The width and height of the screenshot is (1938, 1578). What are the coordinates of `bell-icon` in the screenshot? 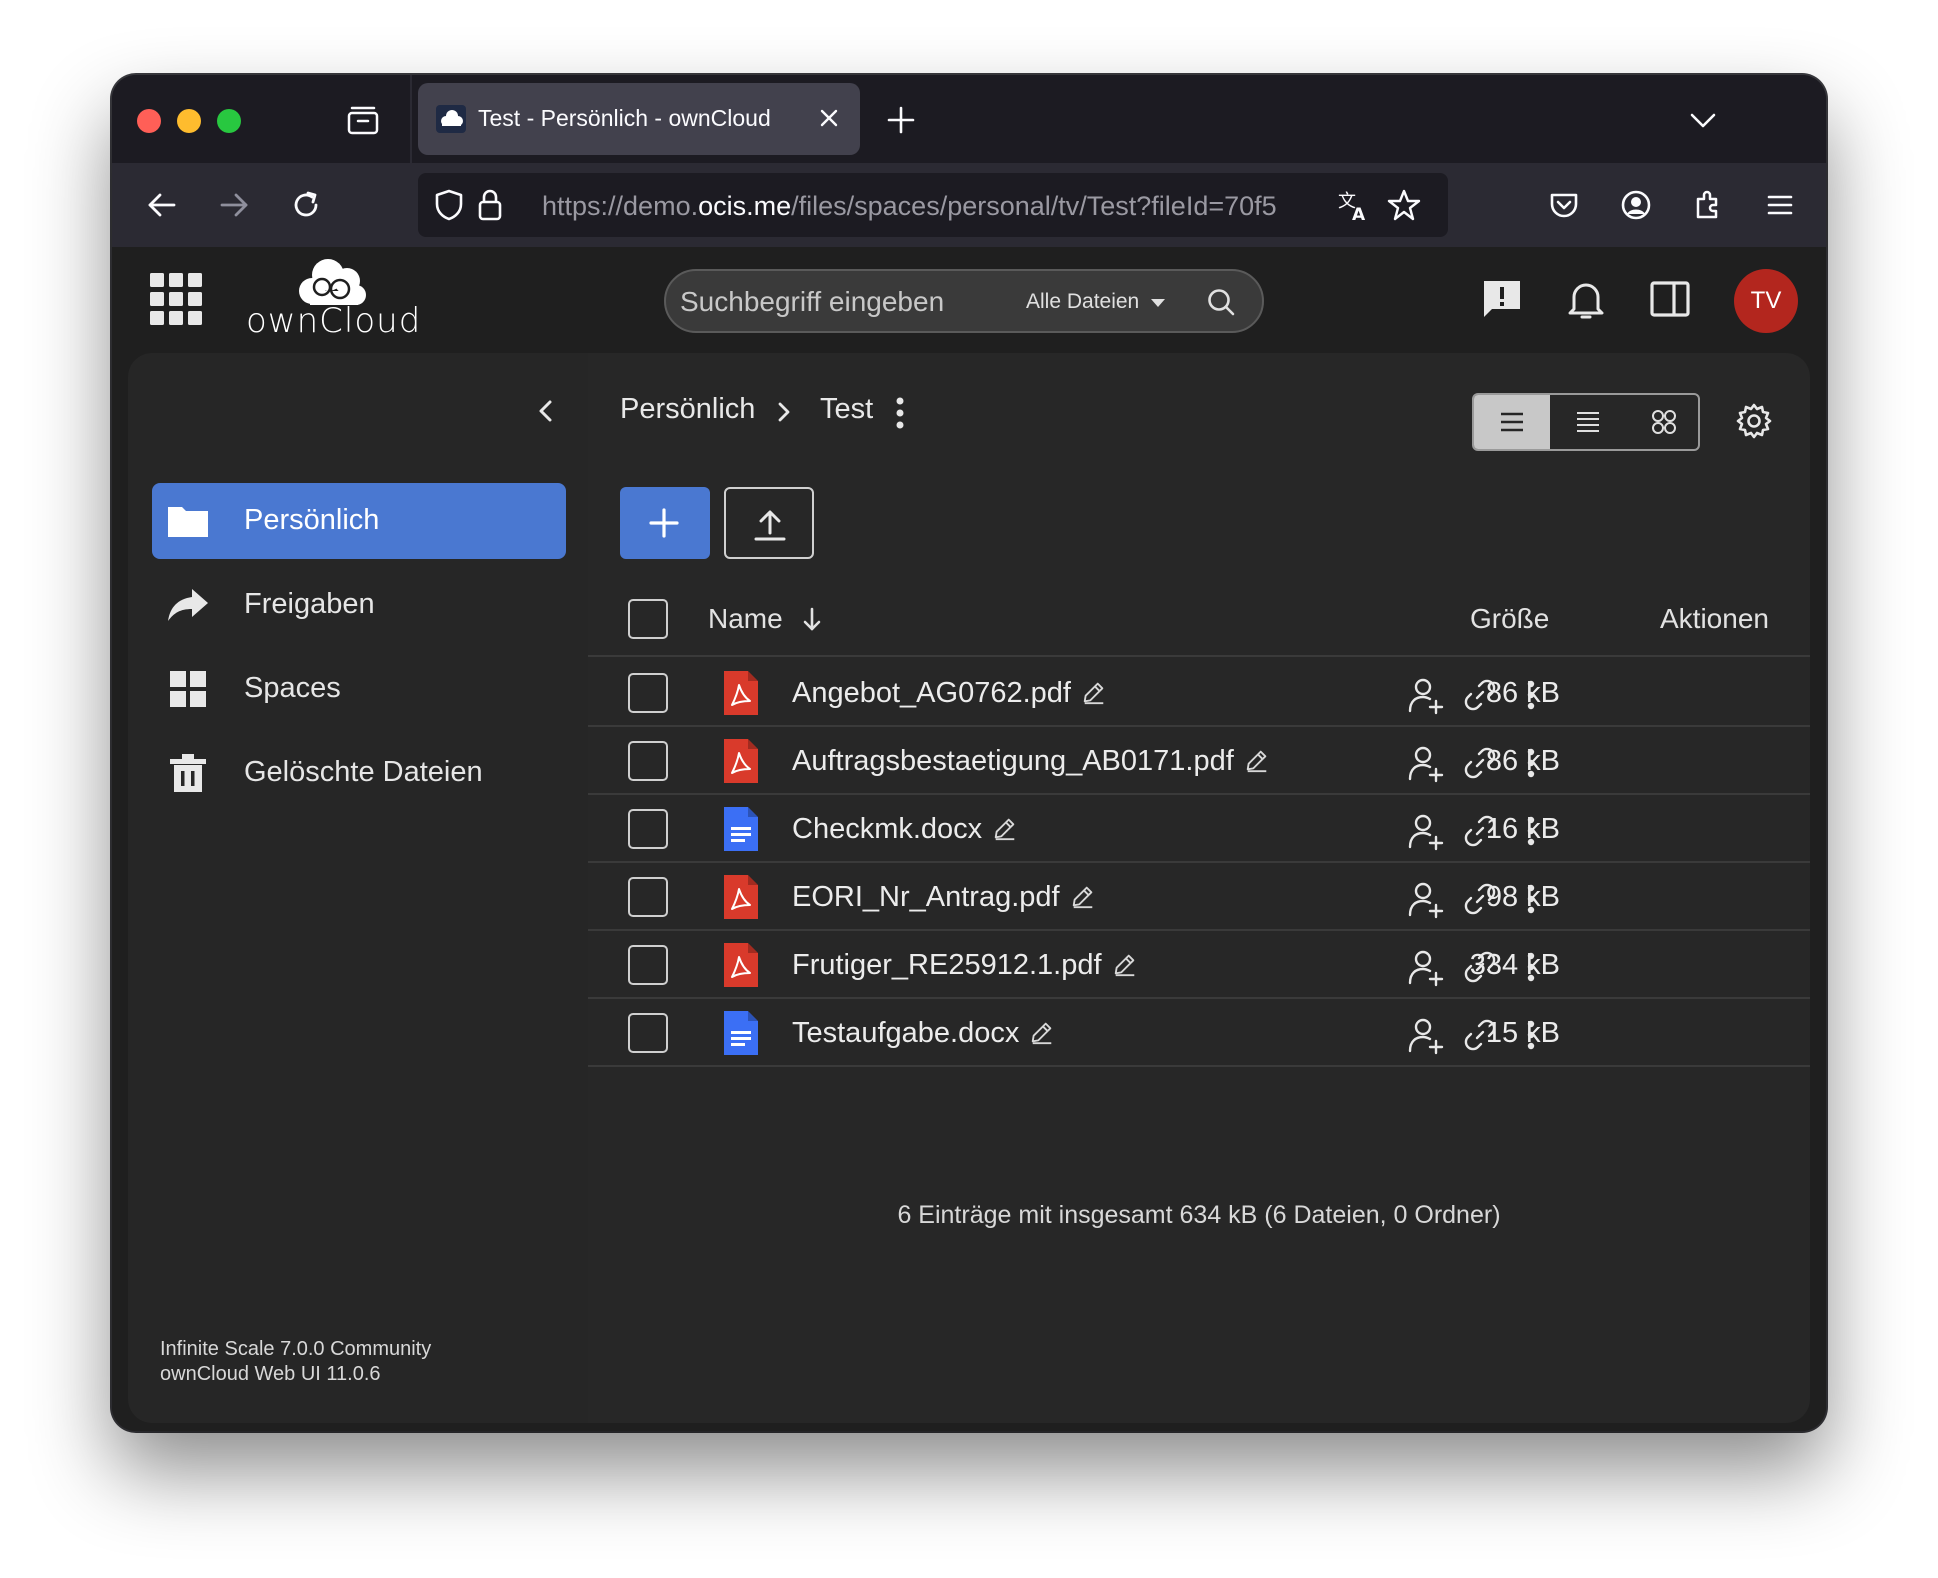 It's located at (1586, 299).